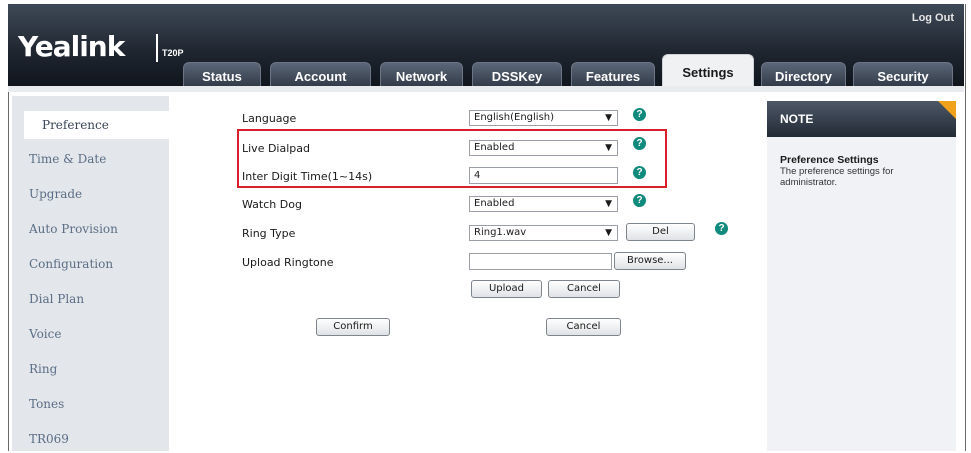 Image resolution: width=971 pixels, height=453 pixels. Describe the element at coordinates (486, 89) in the screenshot. I see `tab-band` at that location.